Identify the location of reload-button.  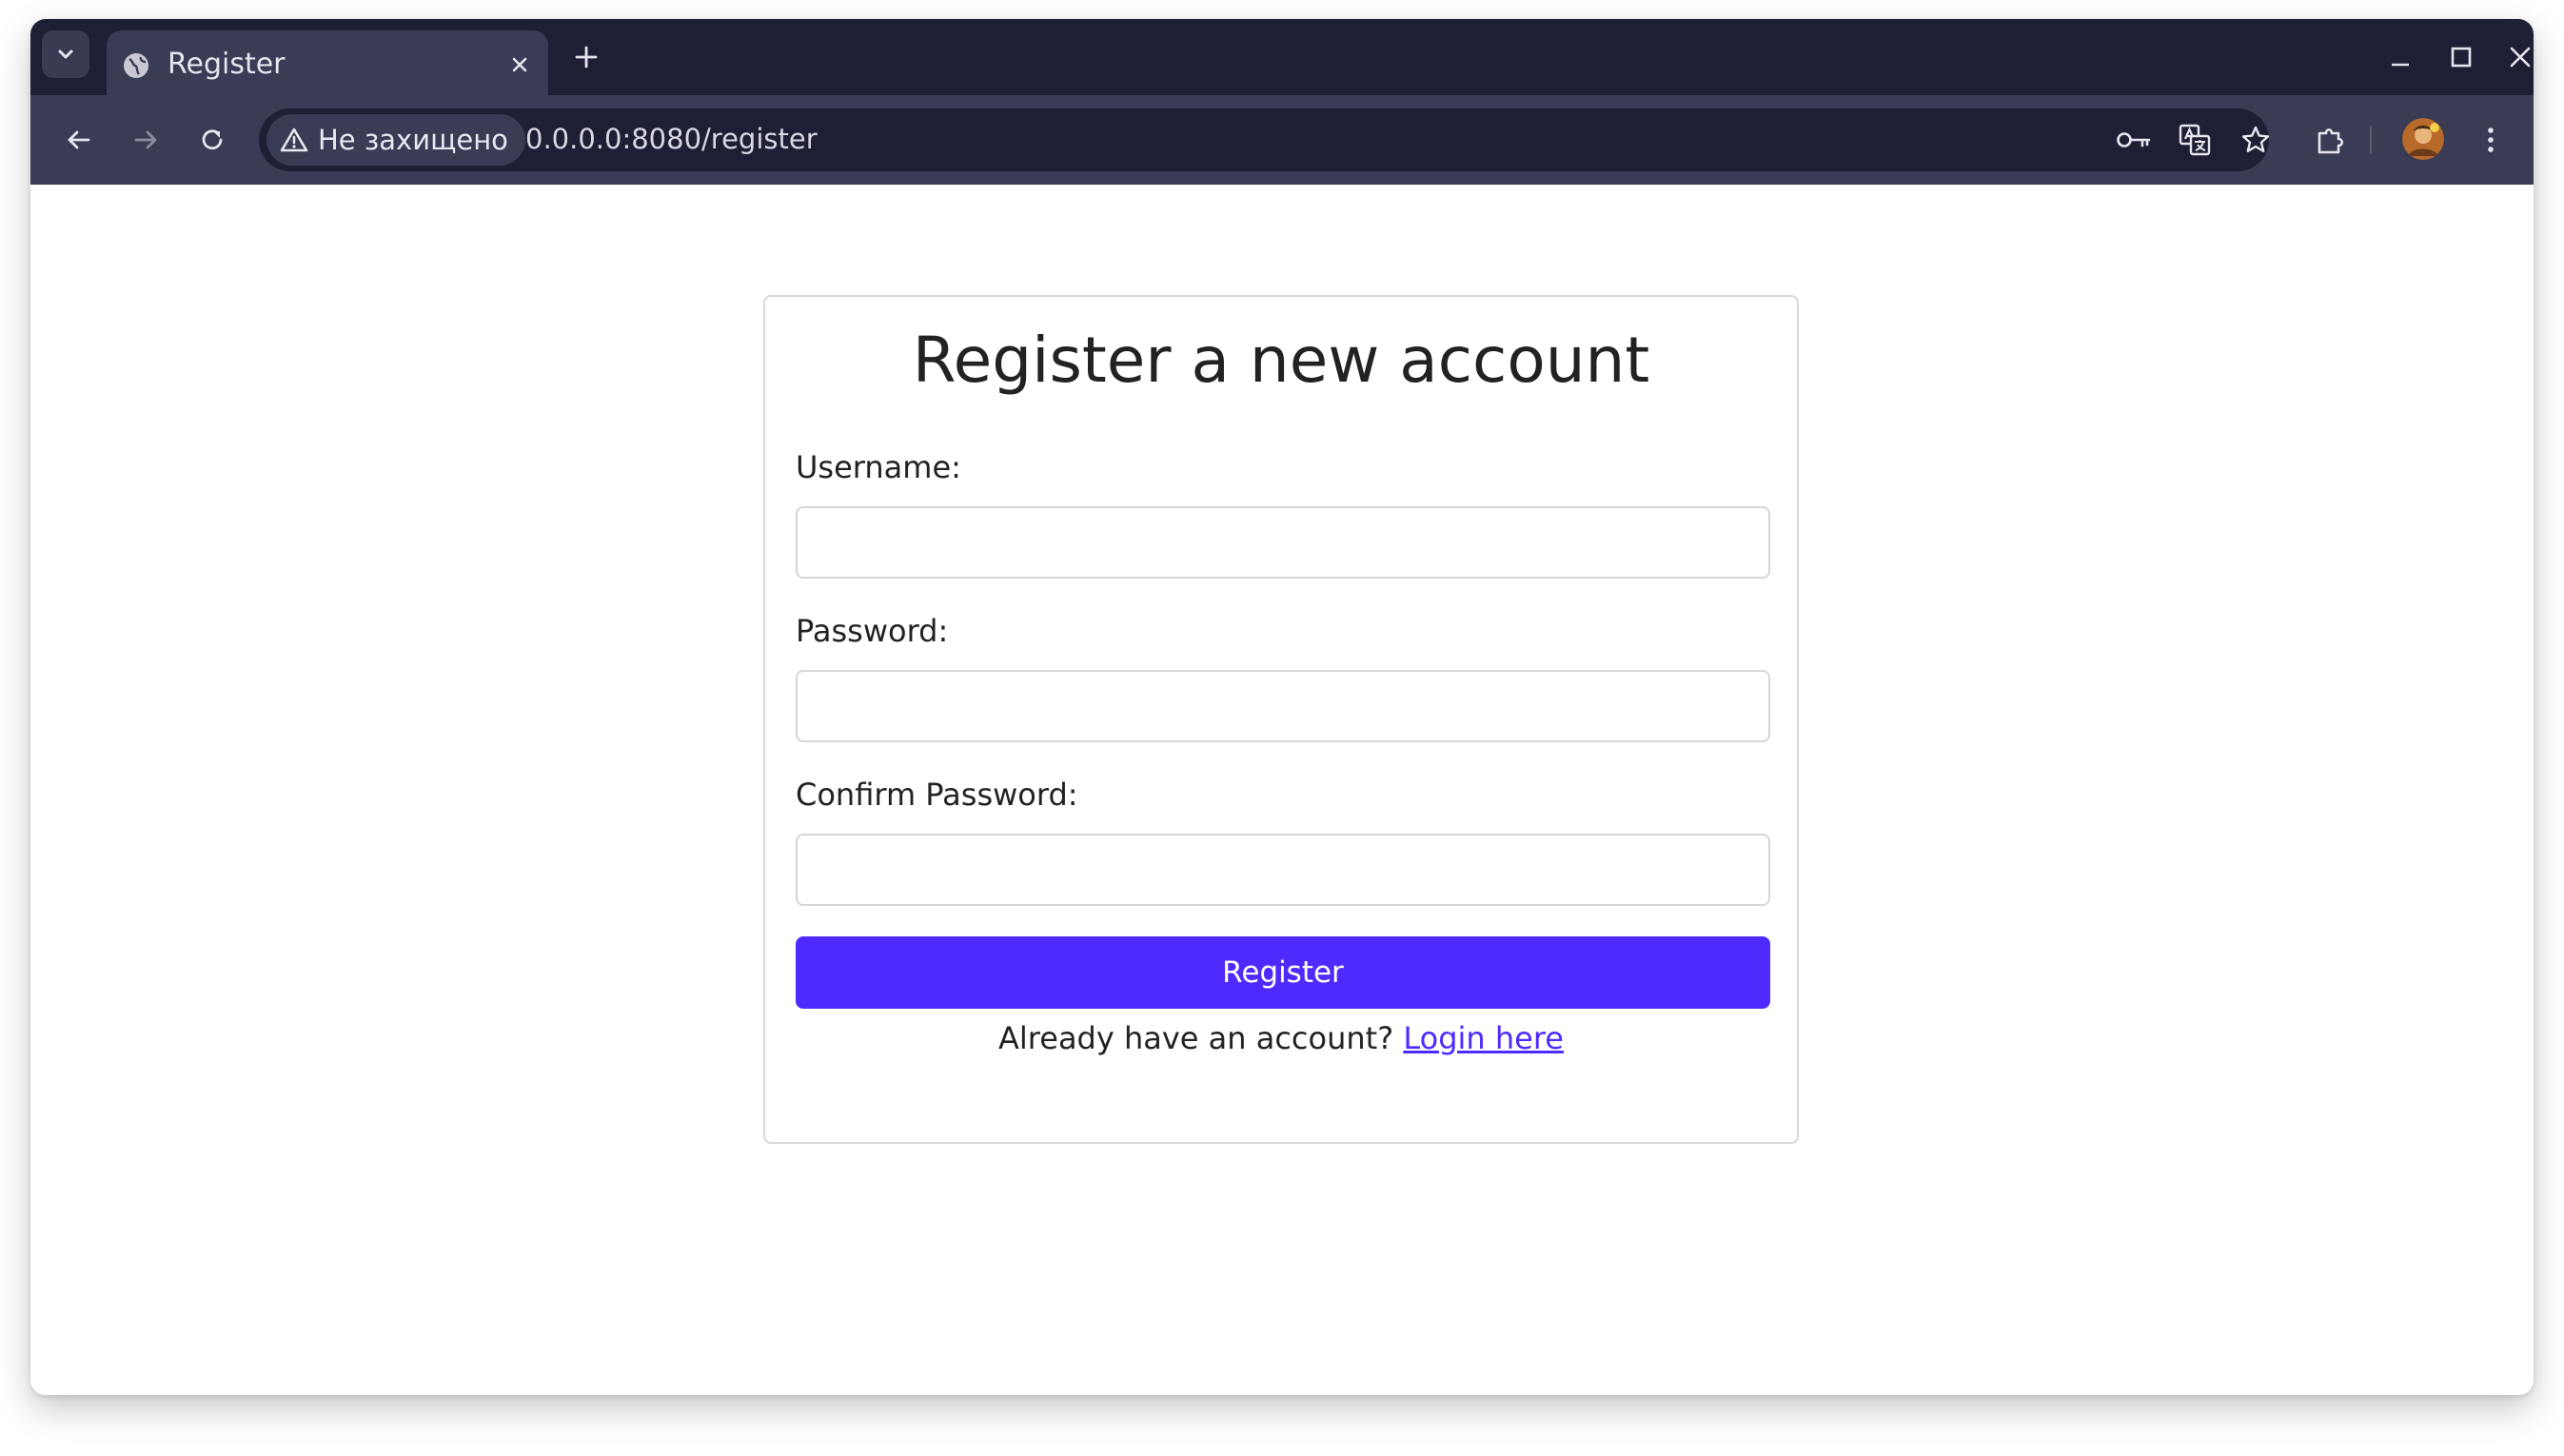
(212, 140).